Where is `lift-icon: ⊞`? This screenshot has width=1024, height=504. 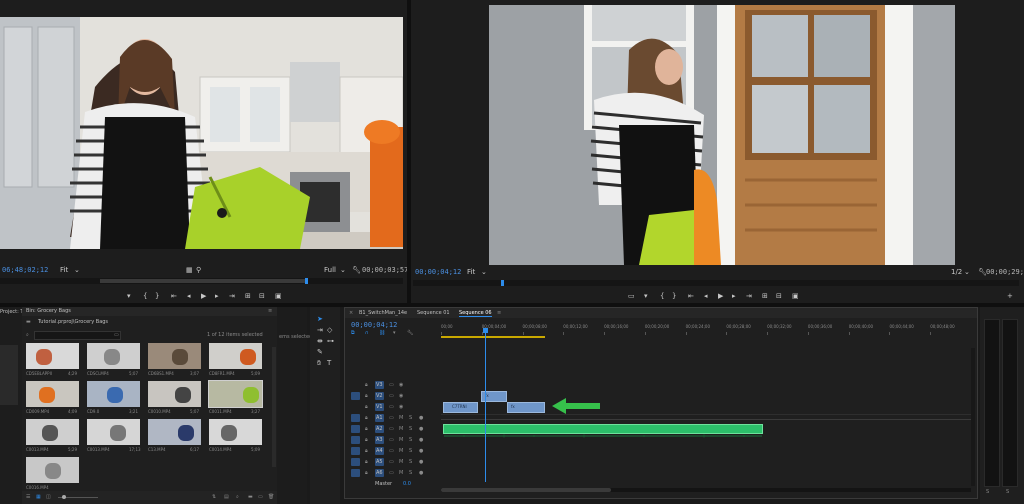
lift-icon: ⊞ is located at coordinates (765, 296).